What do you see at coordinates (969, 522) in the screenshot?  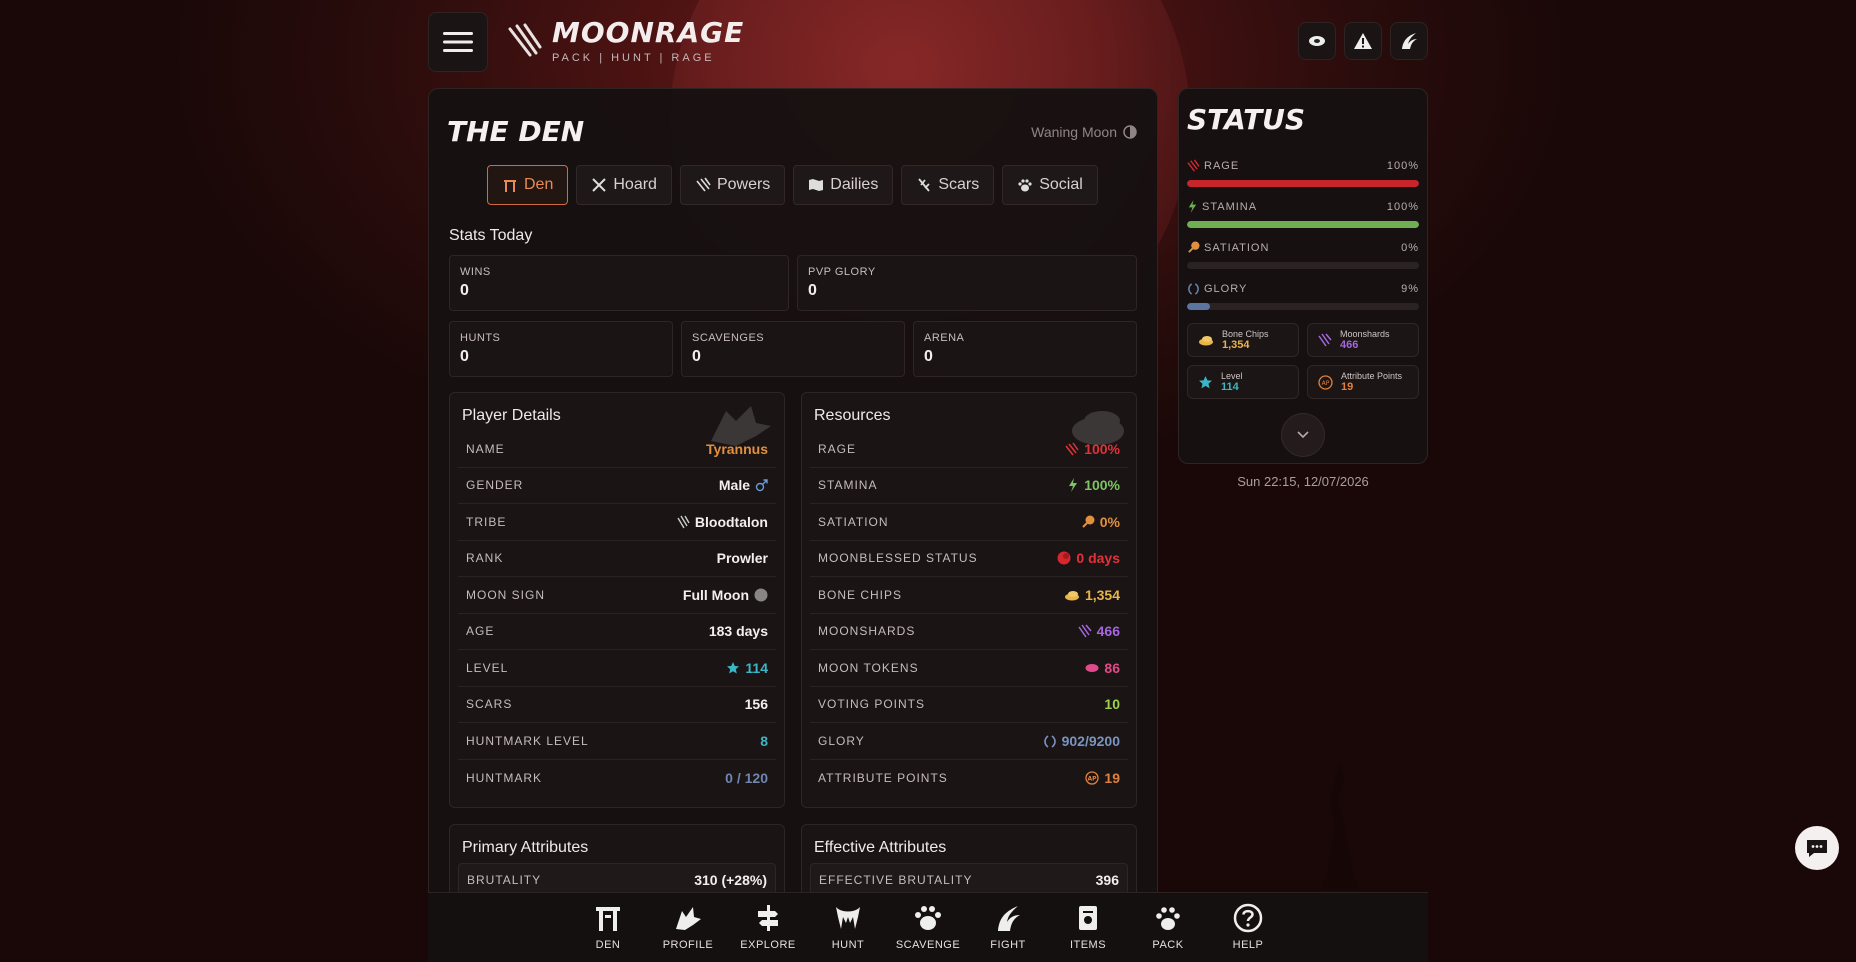 I see `resource-row-satiation: SATIATION 0%` at bounding box center [969, 522].